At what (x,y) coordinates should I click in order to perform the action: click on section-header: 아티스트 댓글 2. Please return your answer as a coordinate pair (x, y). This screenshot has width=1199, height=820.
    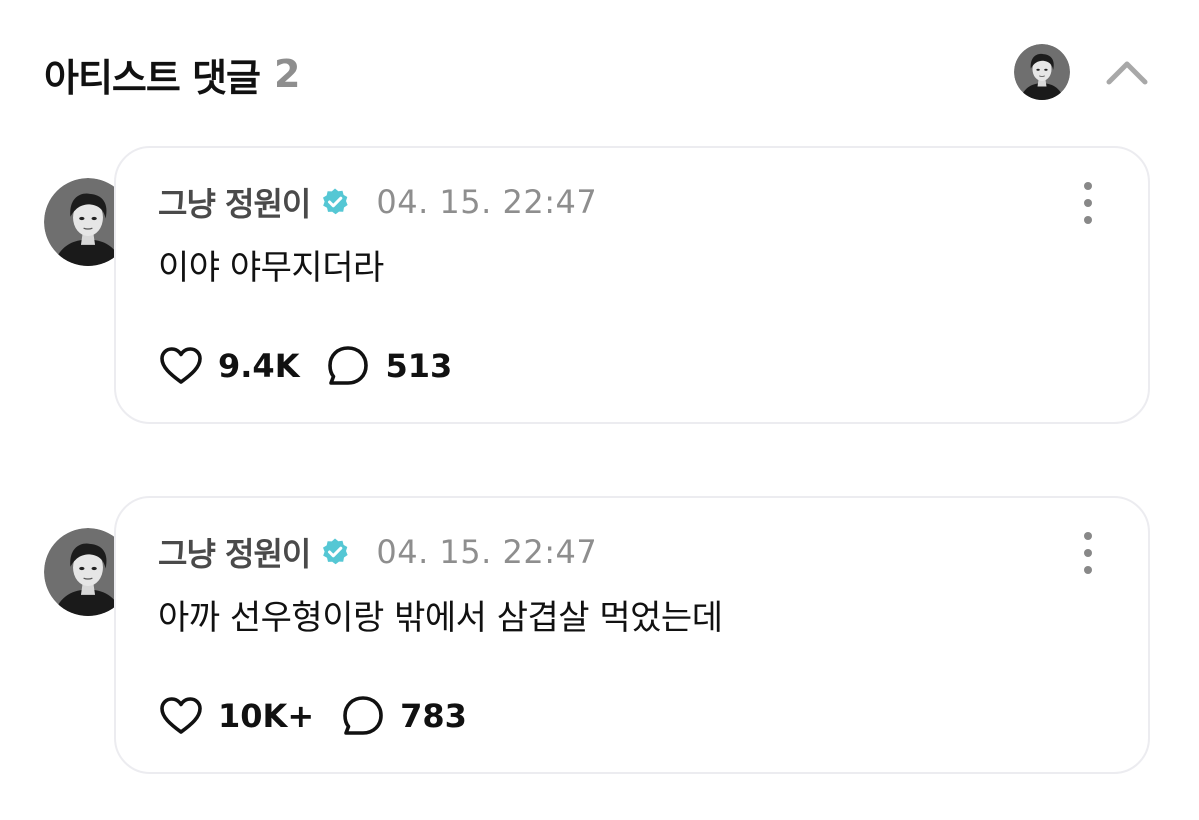
    Looking at the image, I should click on (172, 74).